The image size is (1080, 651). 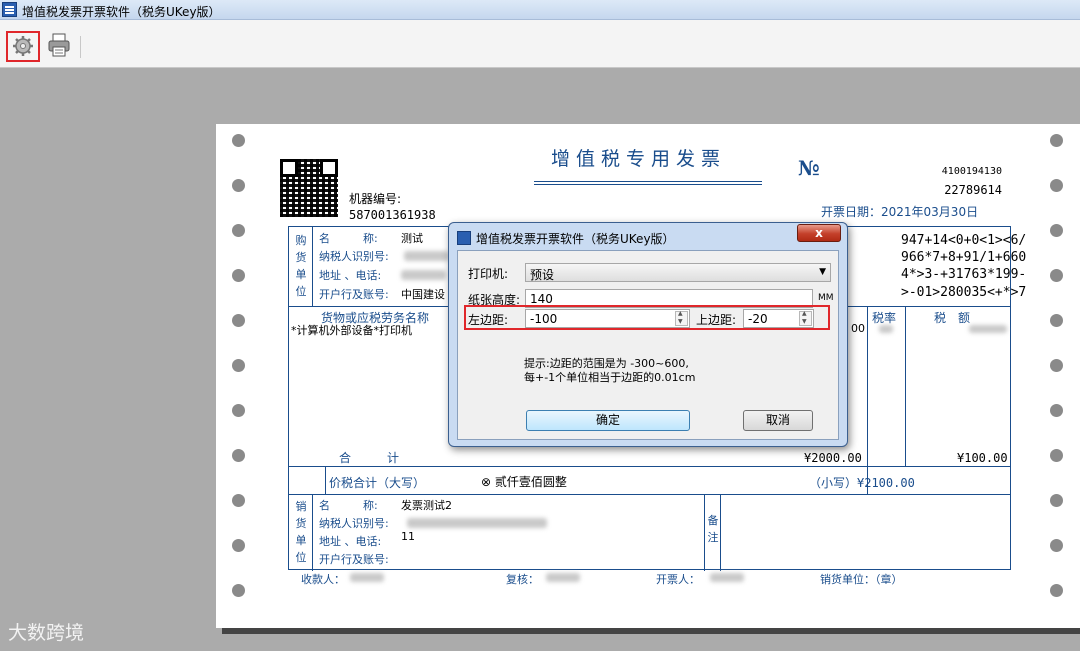 What do you see at coordinates (354, 294) in the screenshot?
I see `buyer-bank-label: 开户行及账号:` at bounding box center [354, 294].